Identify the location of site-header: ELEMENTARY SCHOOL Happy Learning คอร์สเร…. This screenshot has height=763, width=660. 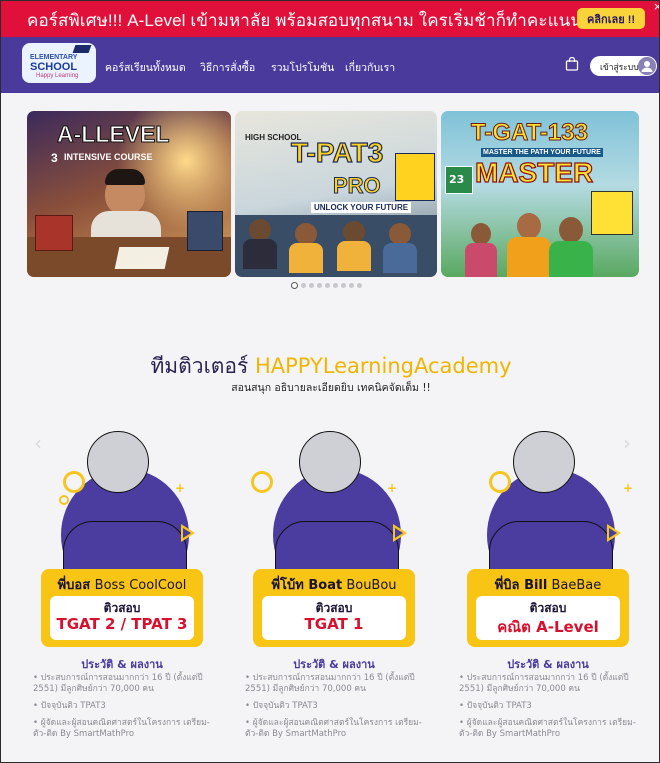
(330, 65).